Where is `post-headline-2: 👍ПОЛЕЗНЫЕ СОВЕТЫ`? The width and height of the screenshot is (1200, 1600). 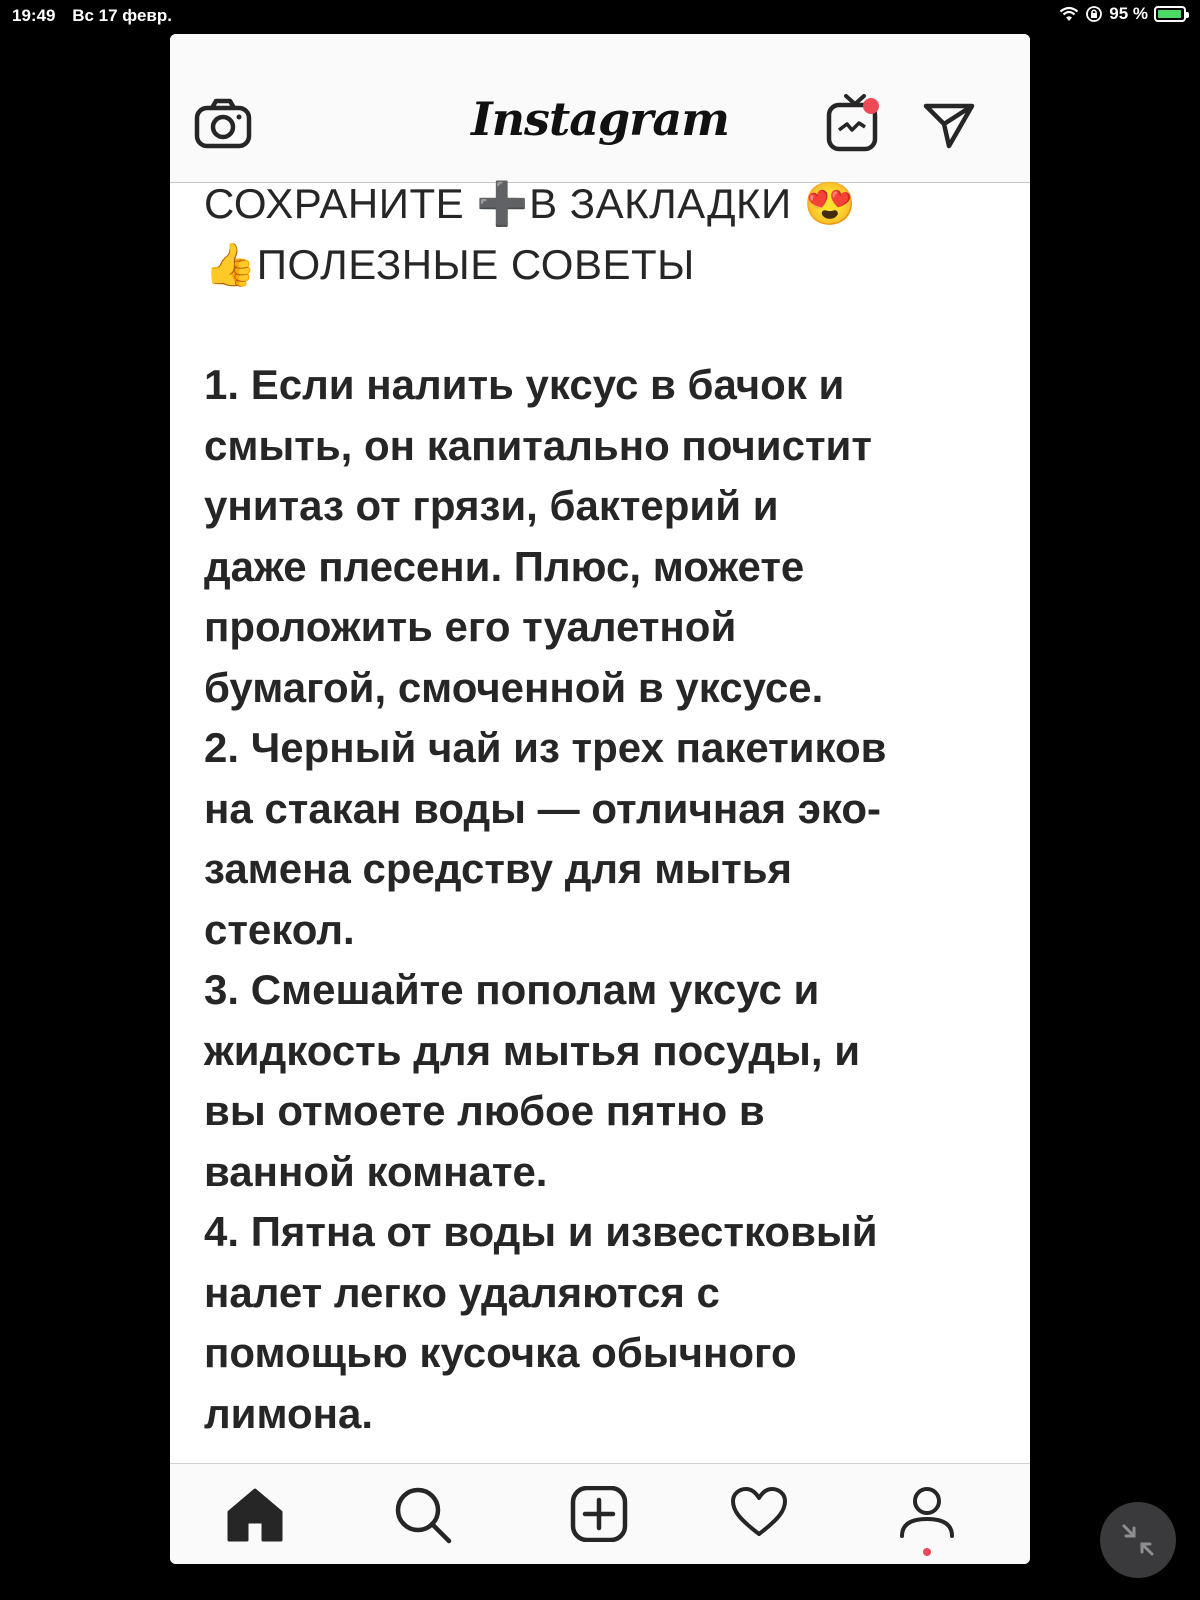
post-headline-2: 👍ПОЛЕЗНЫЕ СОВЕТЫ is located at coordinates (449, 264).